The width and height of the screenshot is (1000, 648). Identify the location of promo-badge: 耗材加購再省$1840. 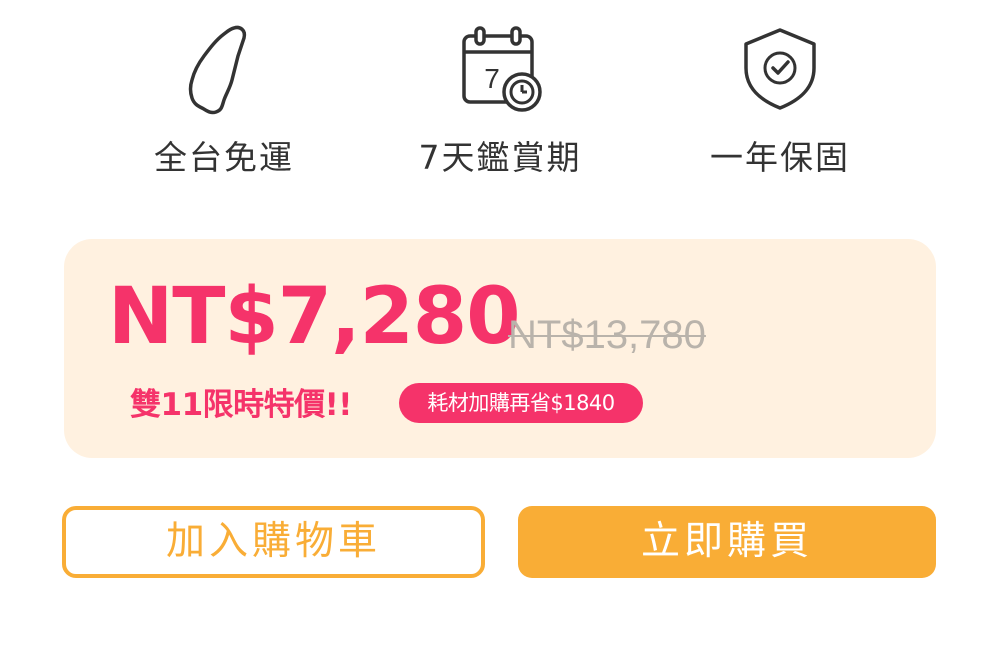
(521, 403).